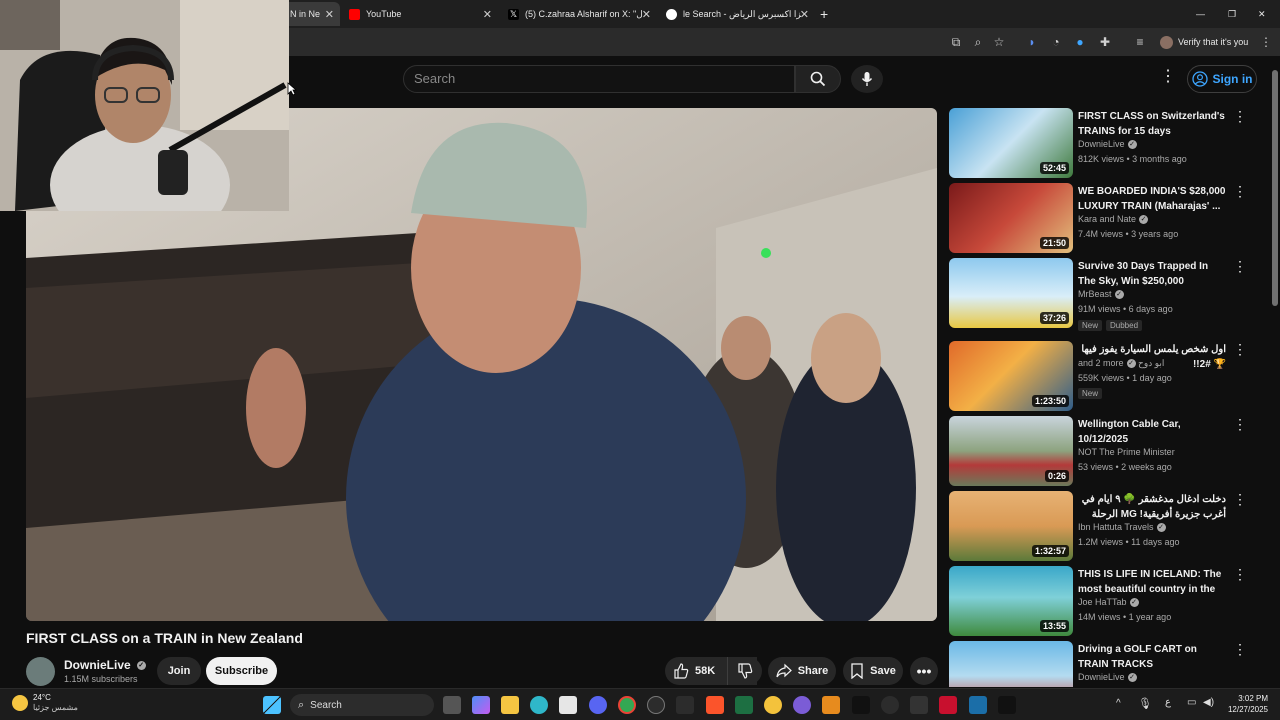 The width and height of the screenshot is (1280, 720). I want to click on video-thumbnail: 52:45, so click(1011, 143).